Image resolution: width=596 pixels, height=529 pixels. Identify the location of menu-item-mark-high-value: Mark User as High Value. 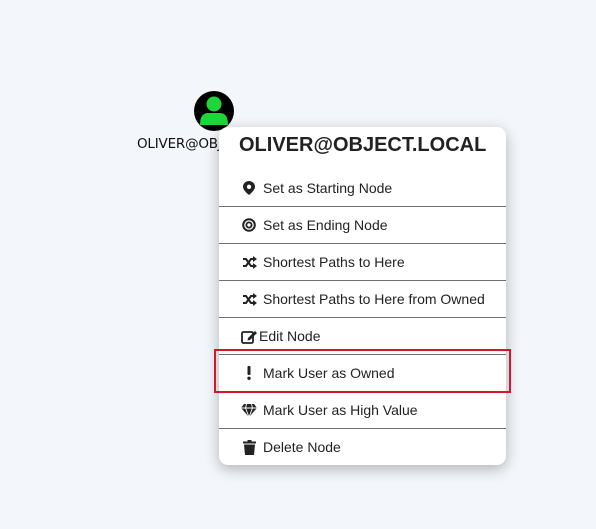
(362, 410).